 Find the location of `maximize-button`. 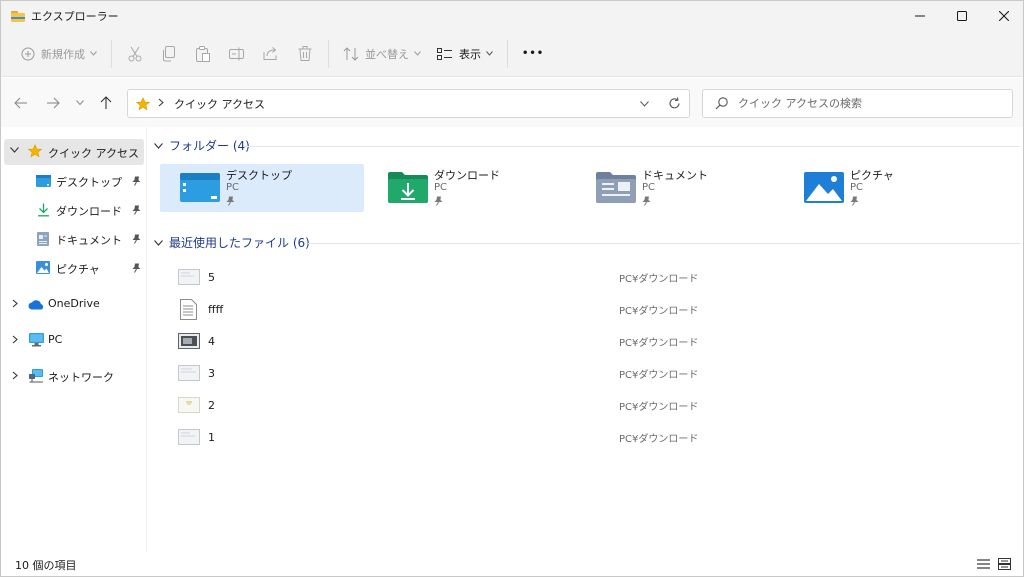

maximize-button is located at coordinates (962, 16).